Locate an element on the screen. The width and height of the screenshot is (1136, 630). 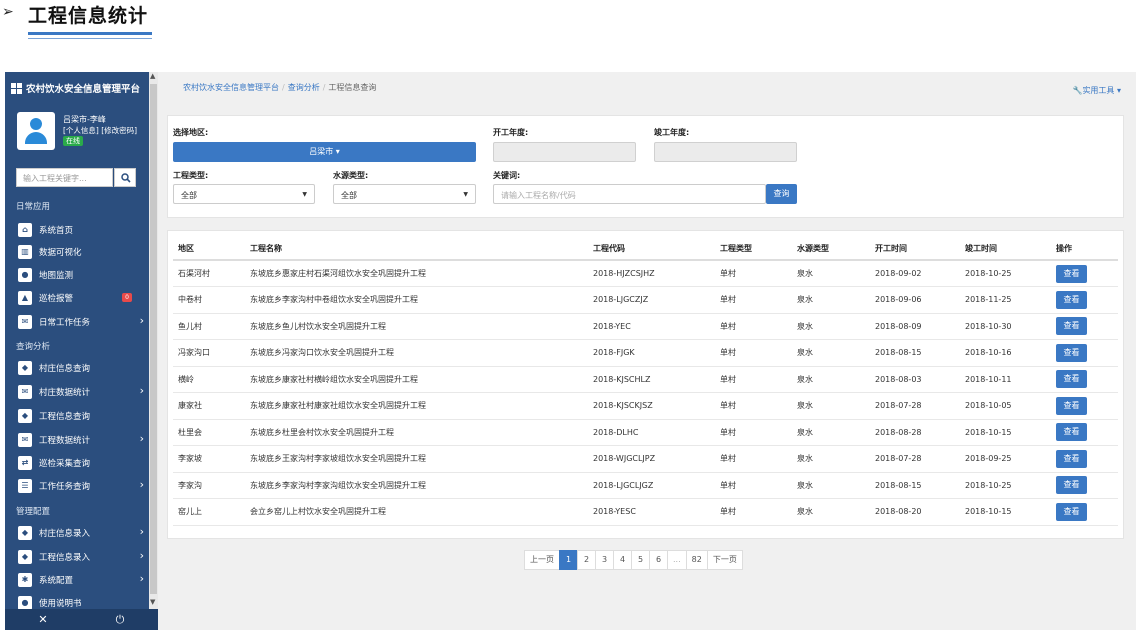
page-button: 82 is located at coordinates (696, 560).